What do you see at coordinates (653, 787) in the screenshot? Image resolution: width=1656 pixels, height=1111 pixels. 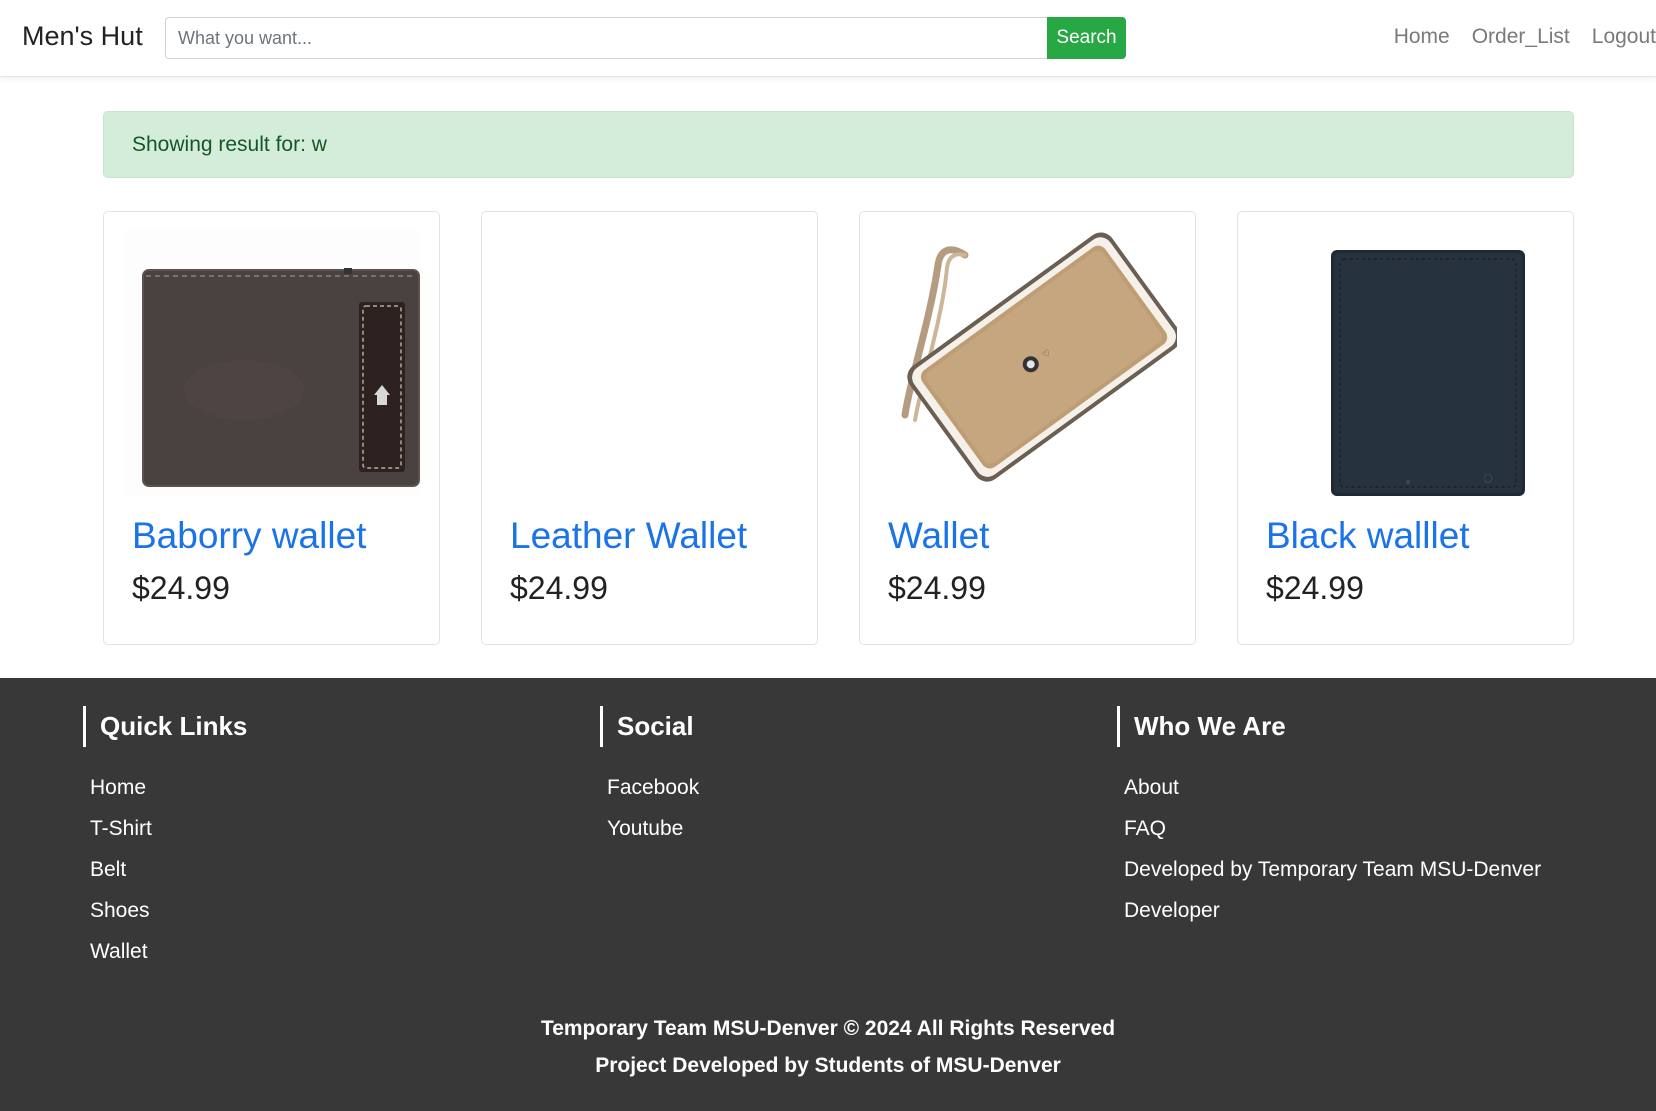 I see `footer-link-facebook: Facebook` at bounding box center [653, 787].